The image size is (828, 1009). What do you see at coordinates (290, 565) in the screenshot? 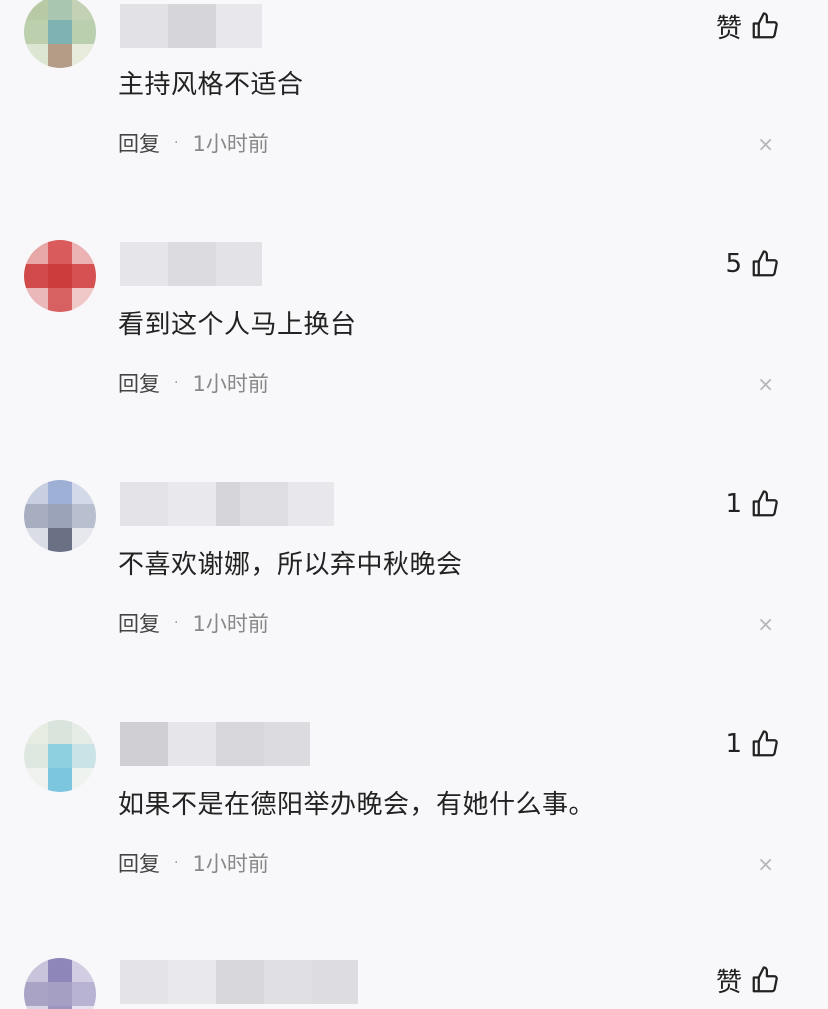
I see `comment-text: 不喜欢谢娜，所以弃中秋晚会` at bounding box center [290, 565].